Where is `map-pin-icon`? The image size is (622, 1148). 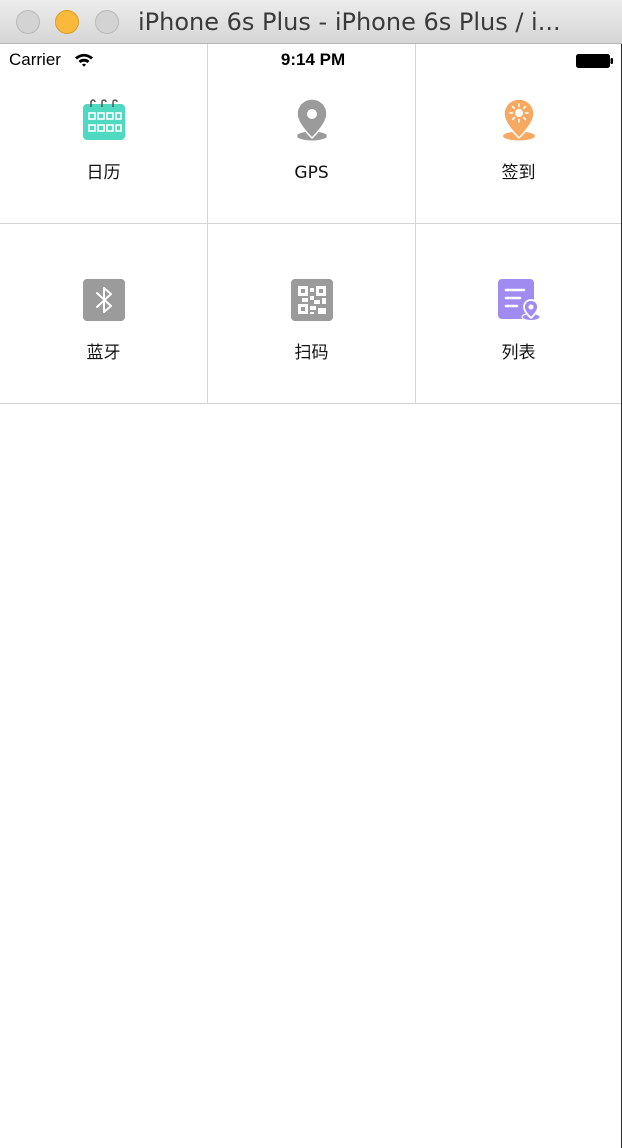
map-pin-icon is located at coordinates (311, 119).